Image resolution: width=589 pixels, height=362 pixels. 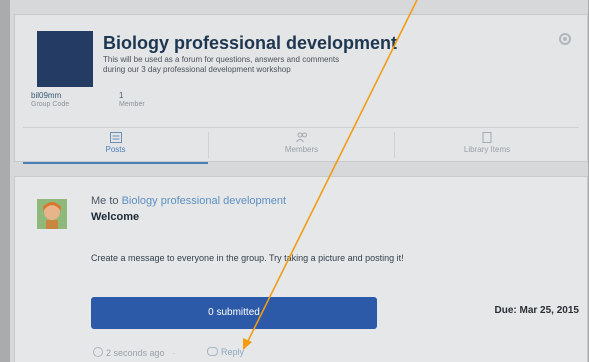 I want to click on member-count: 1, so click(x=121, y=95).